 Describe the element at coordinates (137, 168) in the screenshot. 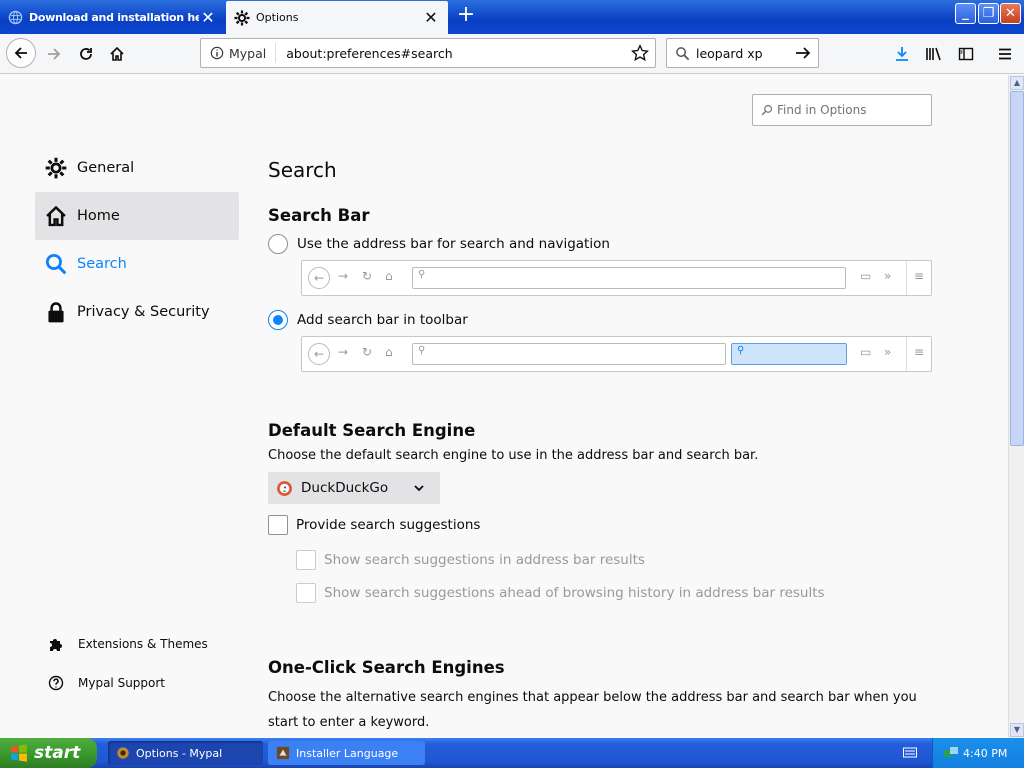

I see `sidebar-item-general: General` at that location.